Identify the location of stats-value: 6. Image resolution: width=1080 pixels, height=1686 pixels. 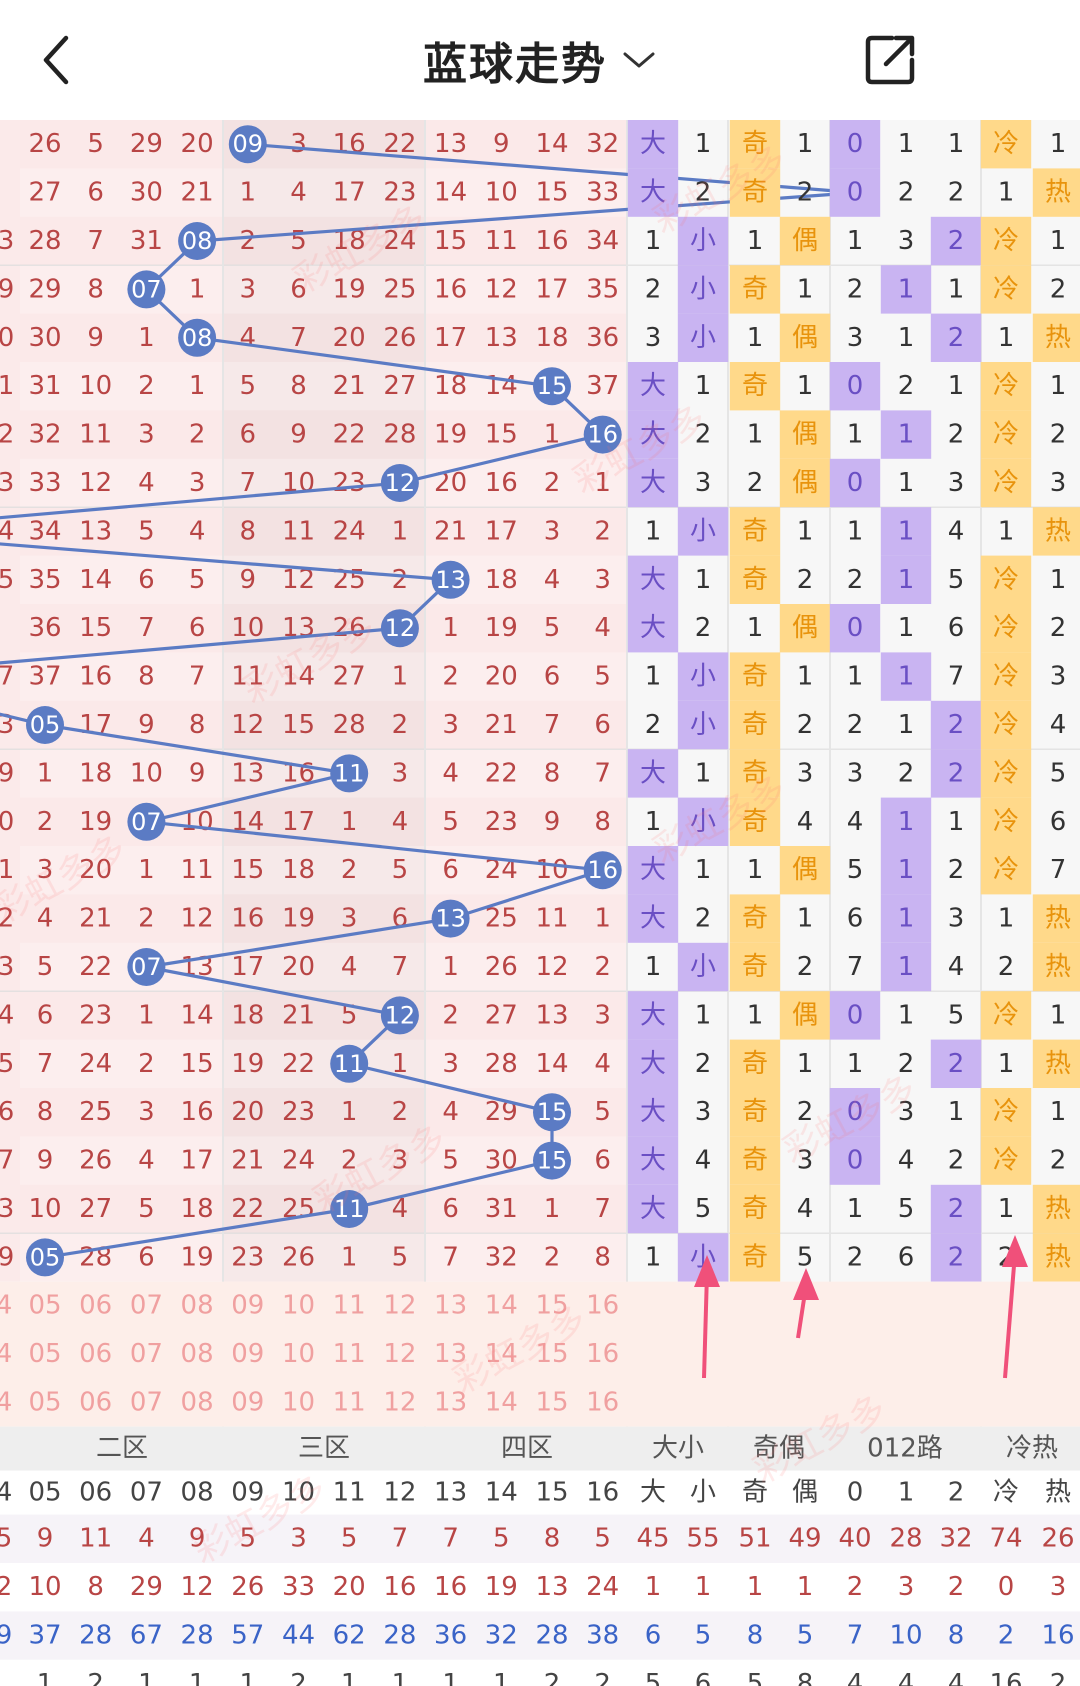
(653, 1635).